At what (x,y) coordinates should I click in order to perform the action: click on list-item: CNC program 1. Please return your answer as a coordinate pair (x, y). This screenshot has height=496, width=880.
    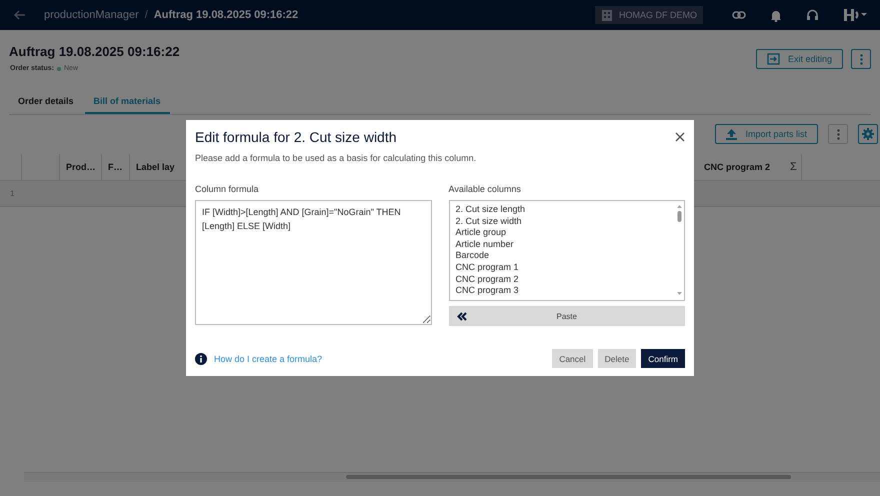
    Looking at the image, I should click on (563, 268).